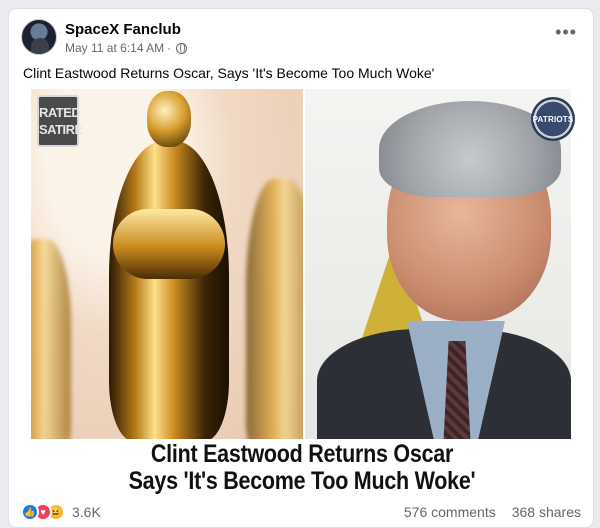 The image size is (600, 528). I want to click on post-footer: 👍 ♥ 😆 3.6K 576 comments 368 shares, so click(301, 512).